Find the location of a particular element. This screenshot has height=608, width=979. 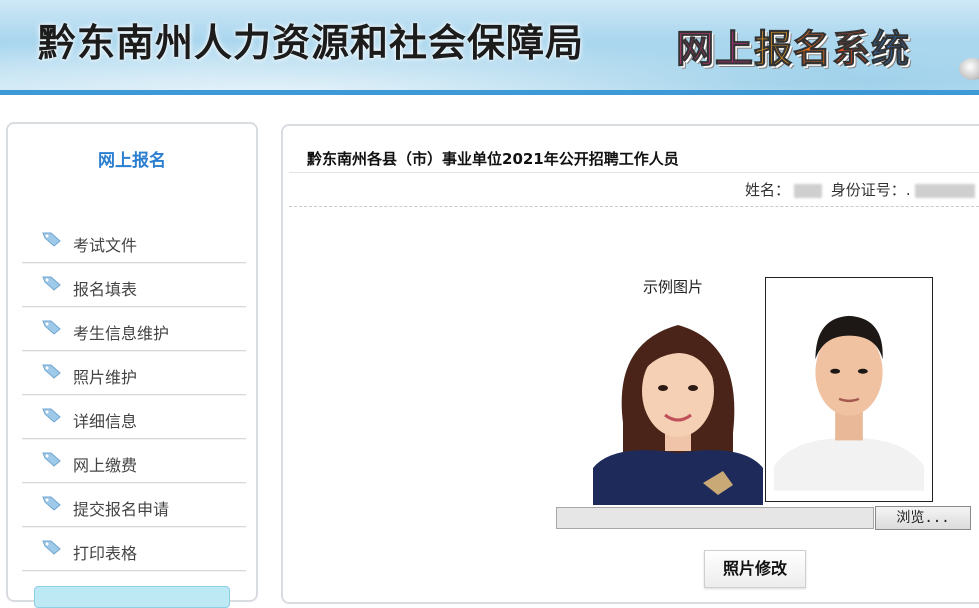

header-divider is located at coordinates (489, 92).